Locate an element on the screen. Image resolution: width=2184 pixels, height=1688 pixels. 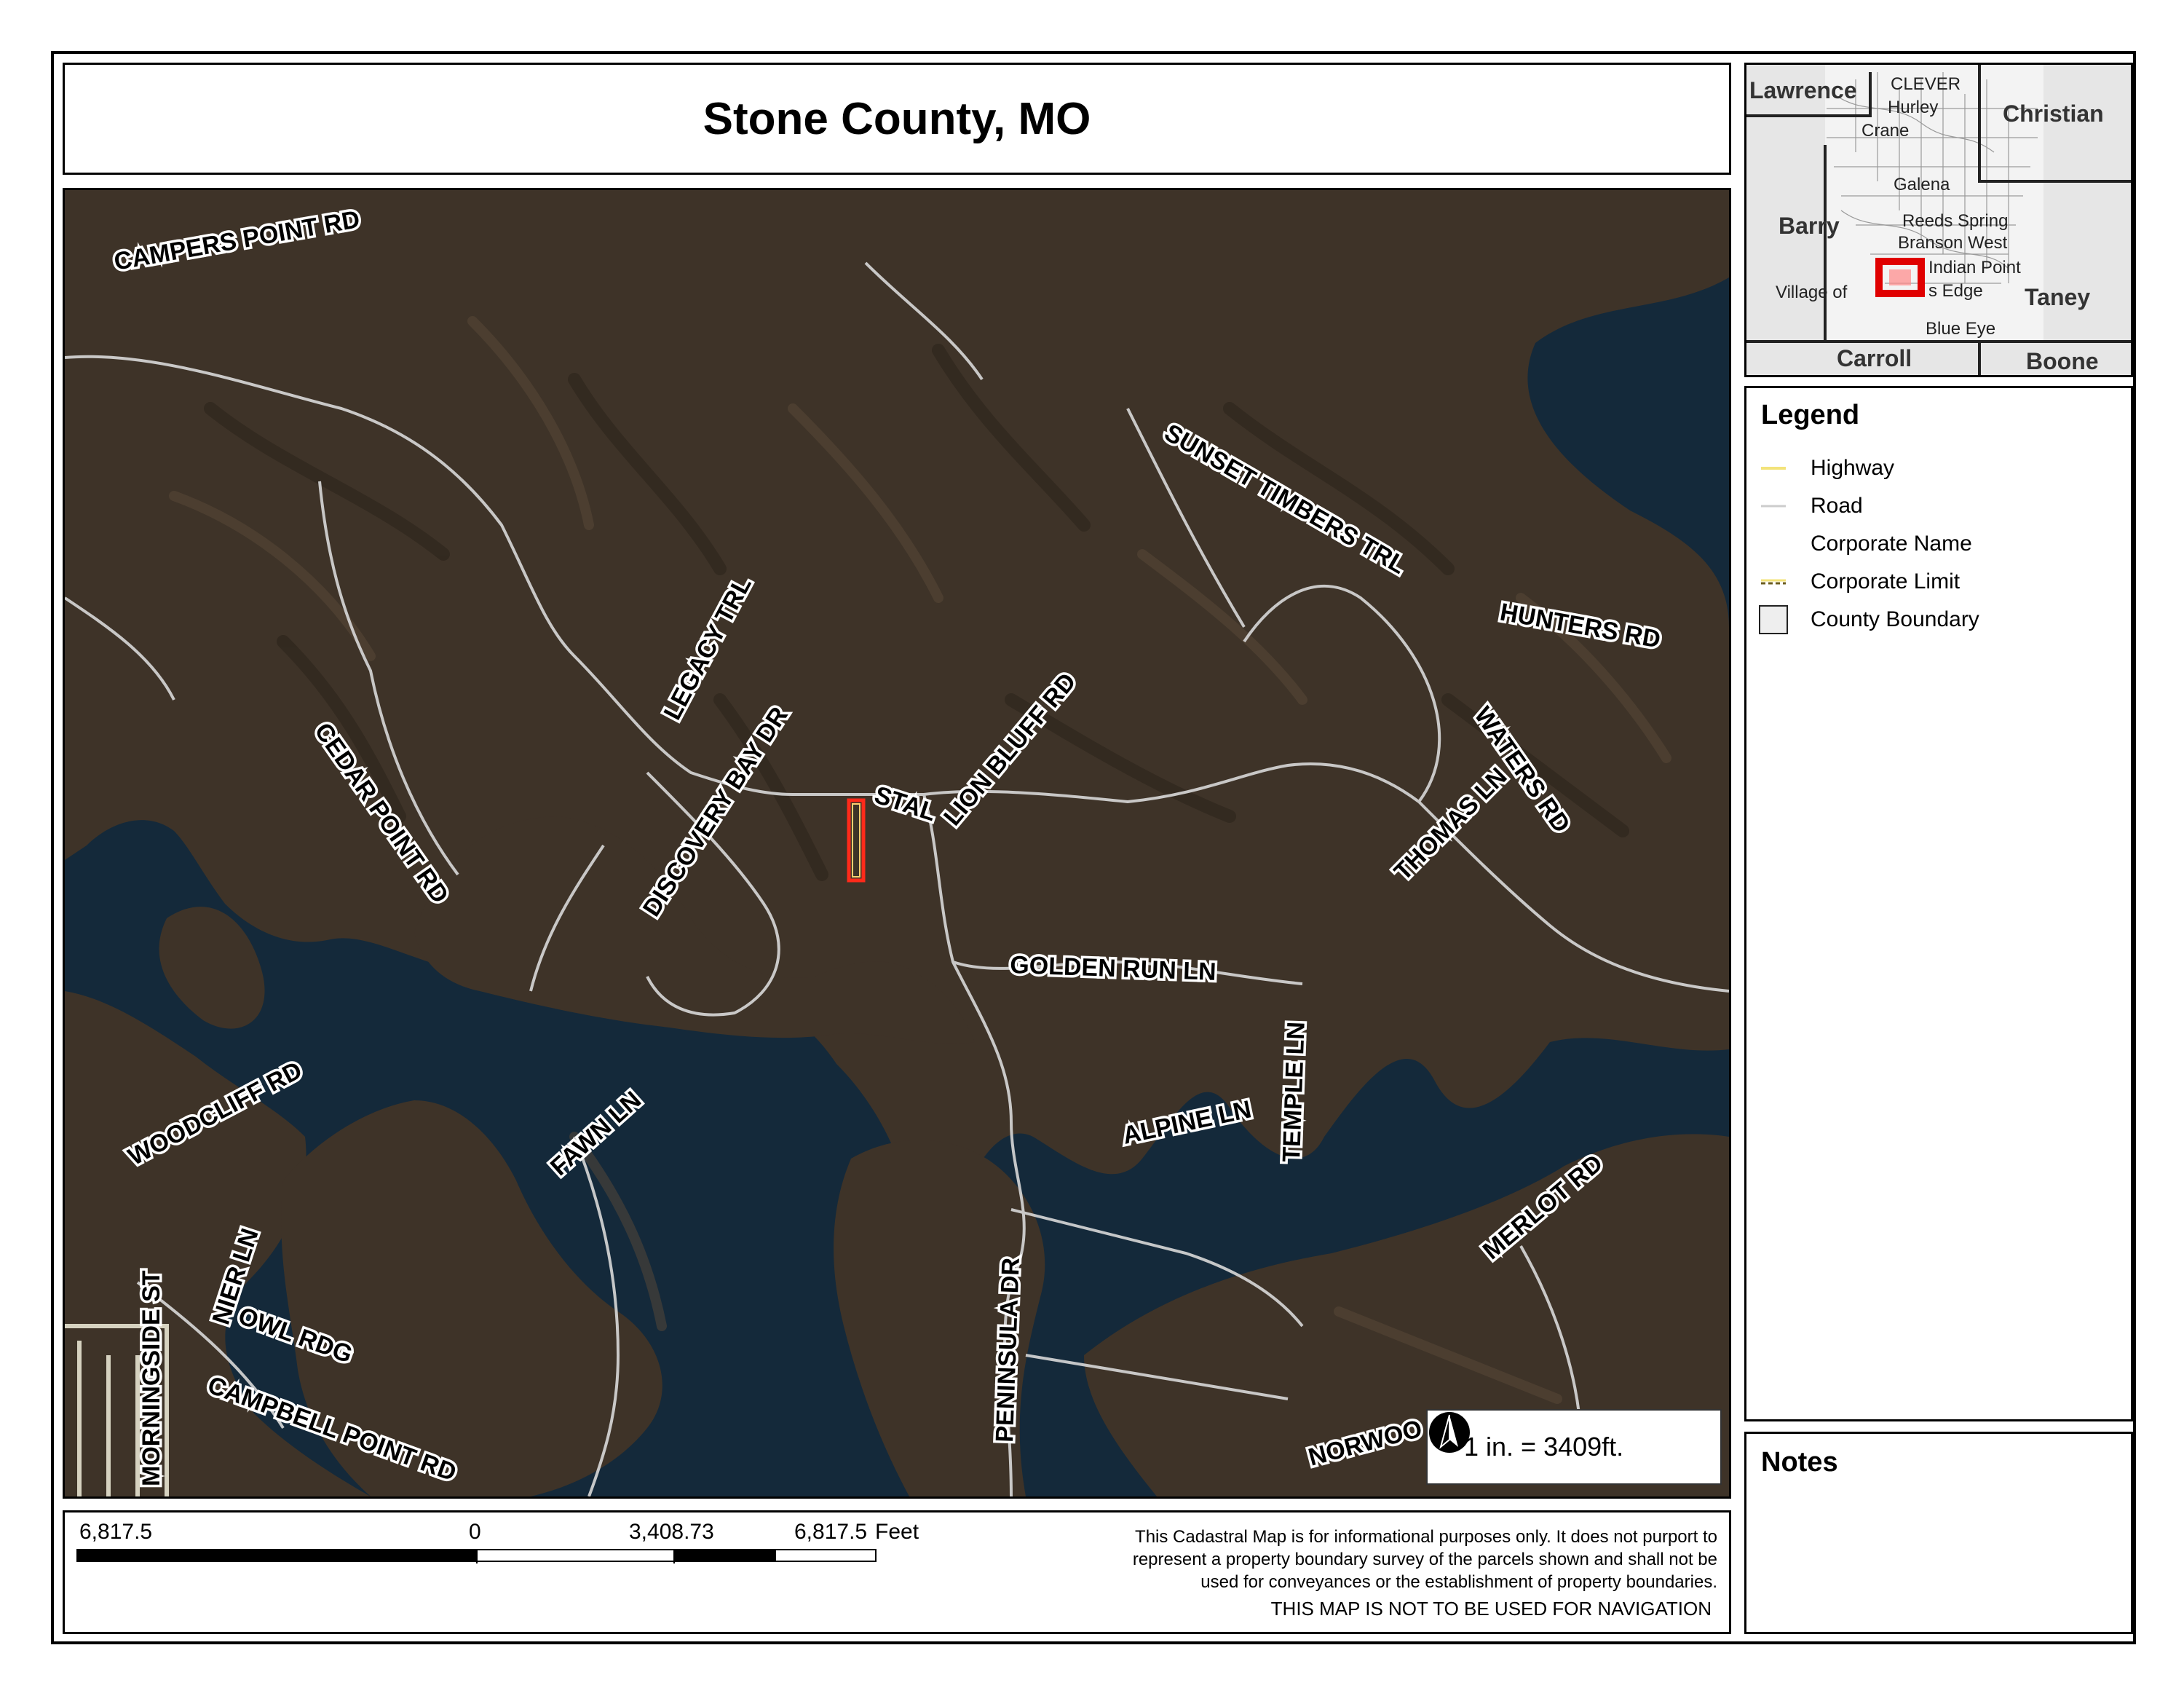
county-lawrence: Lawrence is located at coordinates (1803, 90).